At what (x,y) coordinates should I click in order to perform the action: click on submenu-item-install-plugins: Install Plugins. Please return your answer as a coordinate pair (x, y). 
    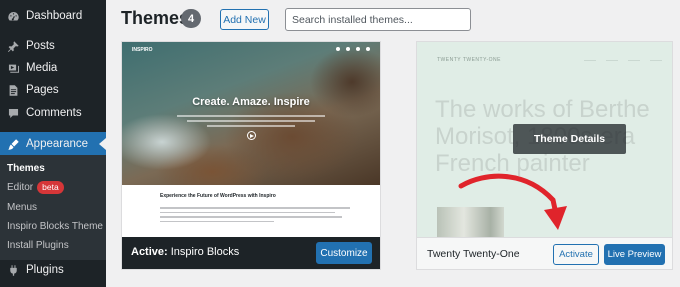
    Looking at the image, I should click on (38, 245).